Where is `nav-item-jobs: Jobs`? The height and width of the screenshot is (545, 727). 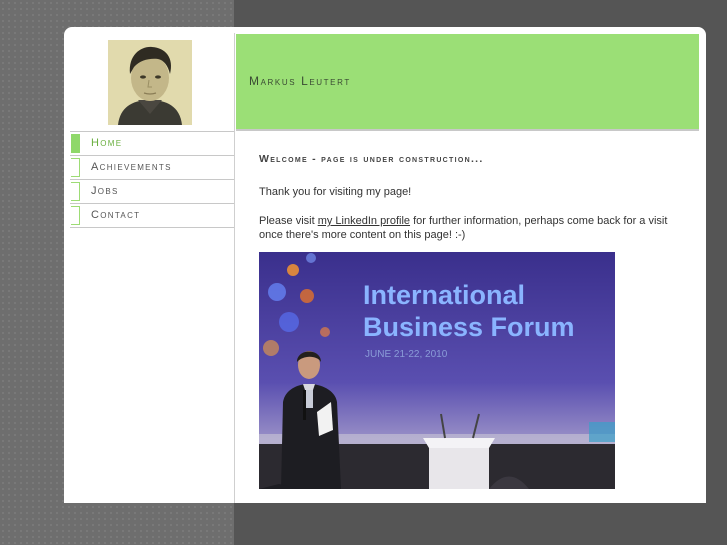 nav-item-jobs: Jobs is located at coordinates (152, 192).